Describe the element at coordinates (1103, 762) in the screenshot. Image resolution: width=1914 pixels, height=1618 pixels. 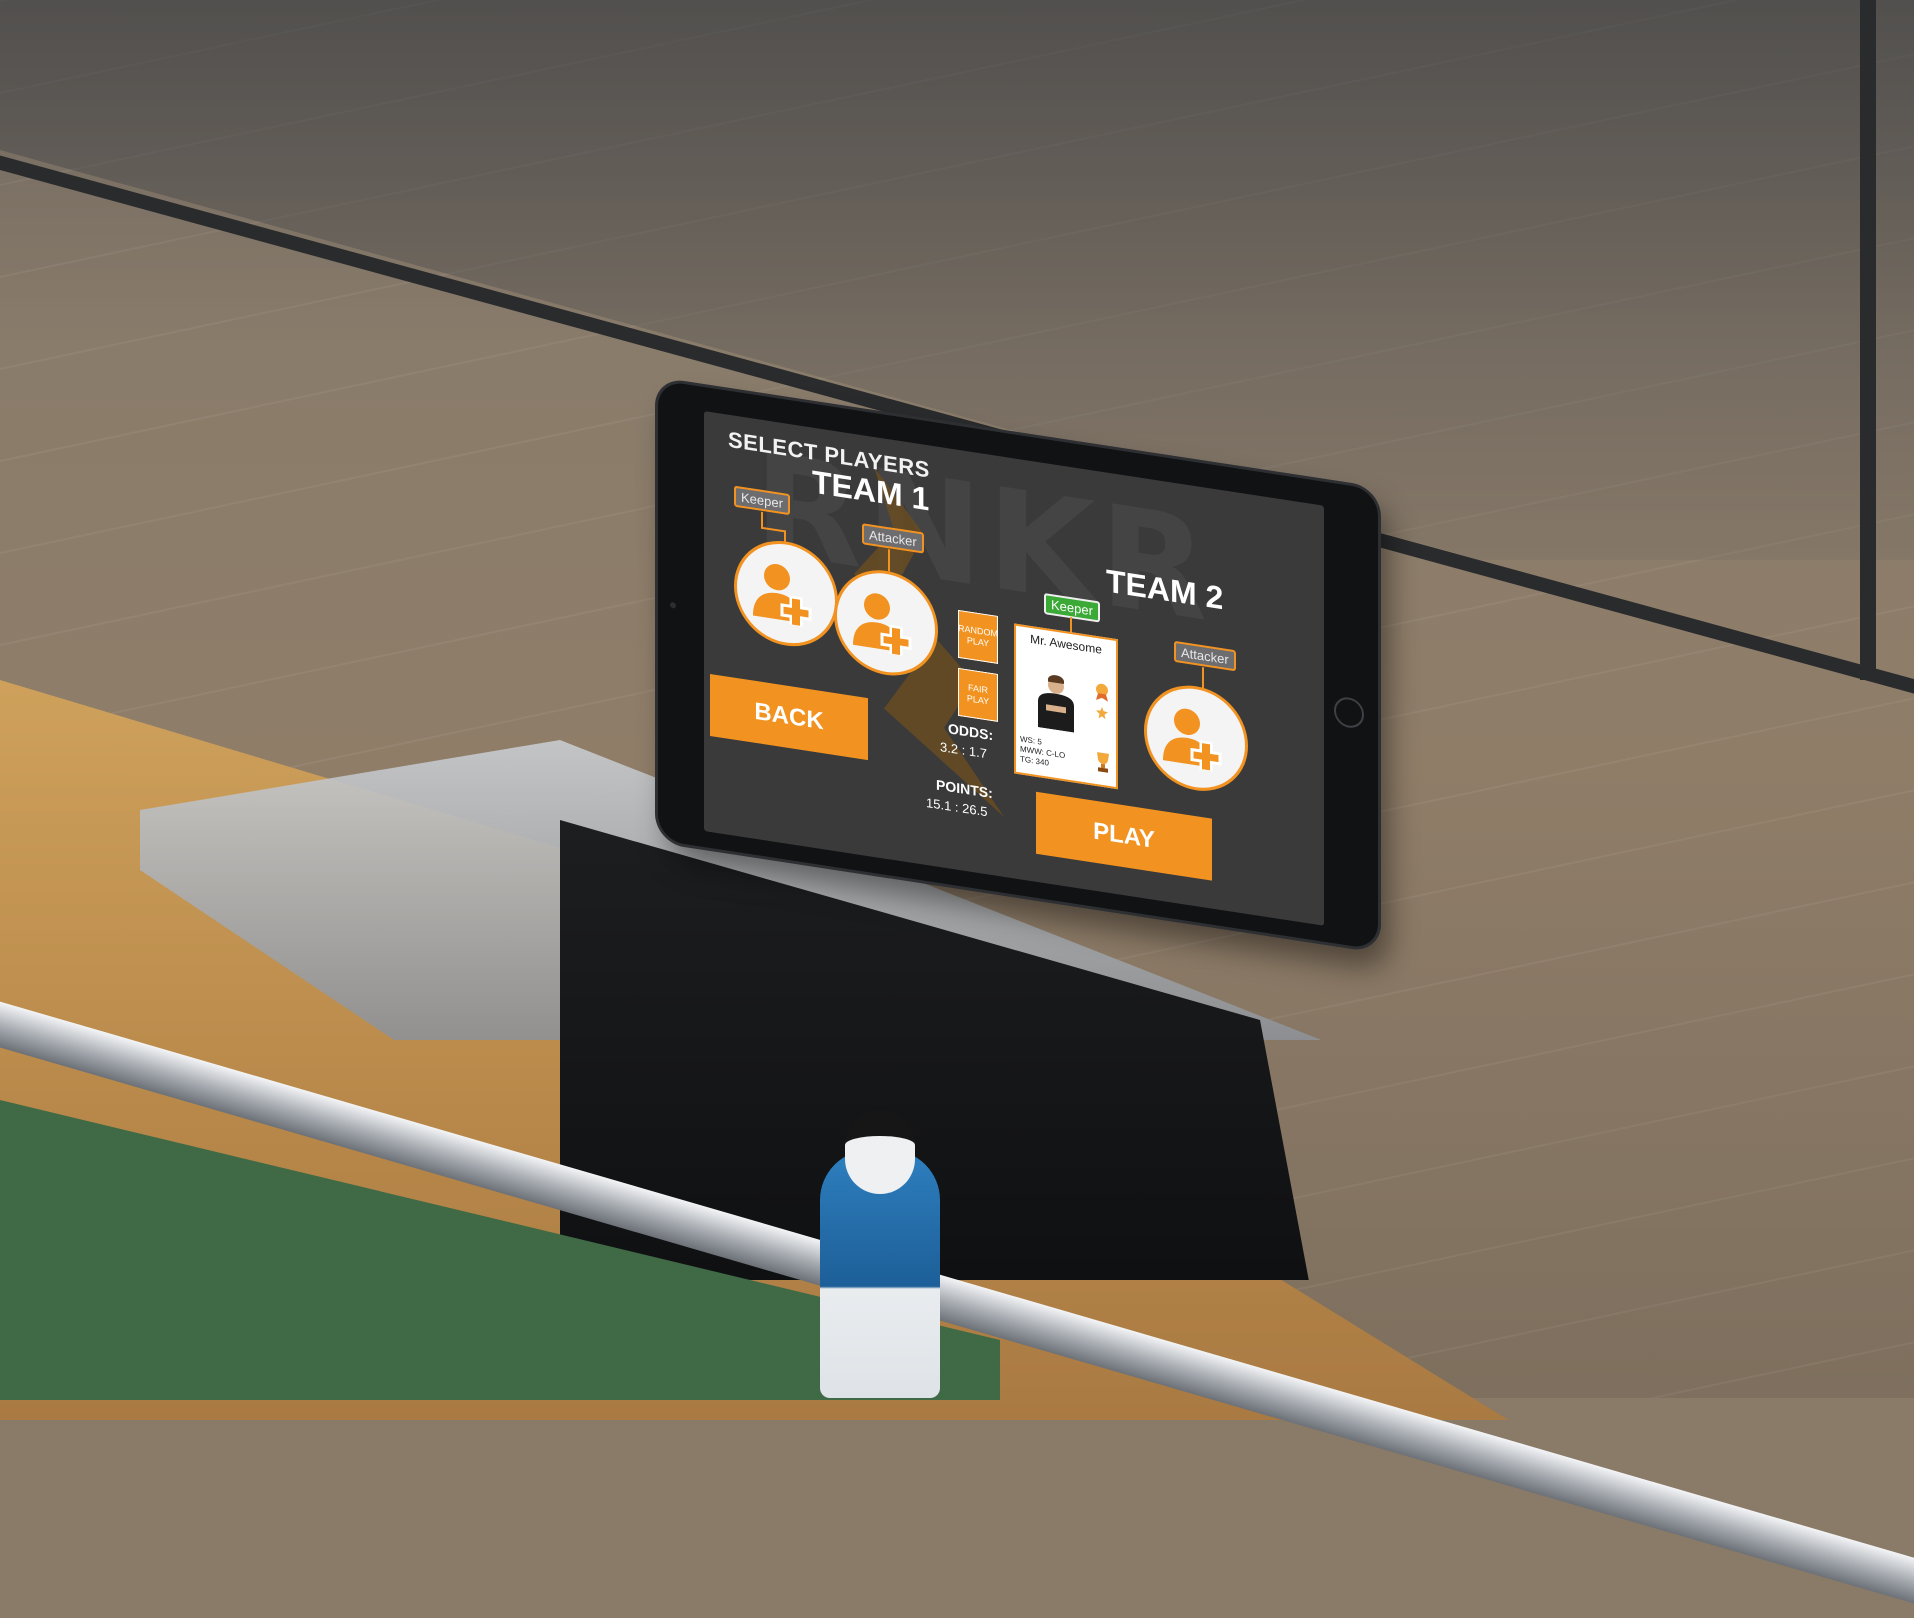
I see `trophy-icon` at that location.